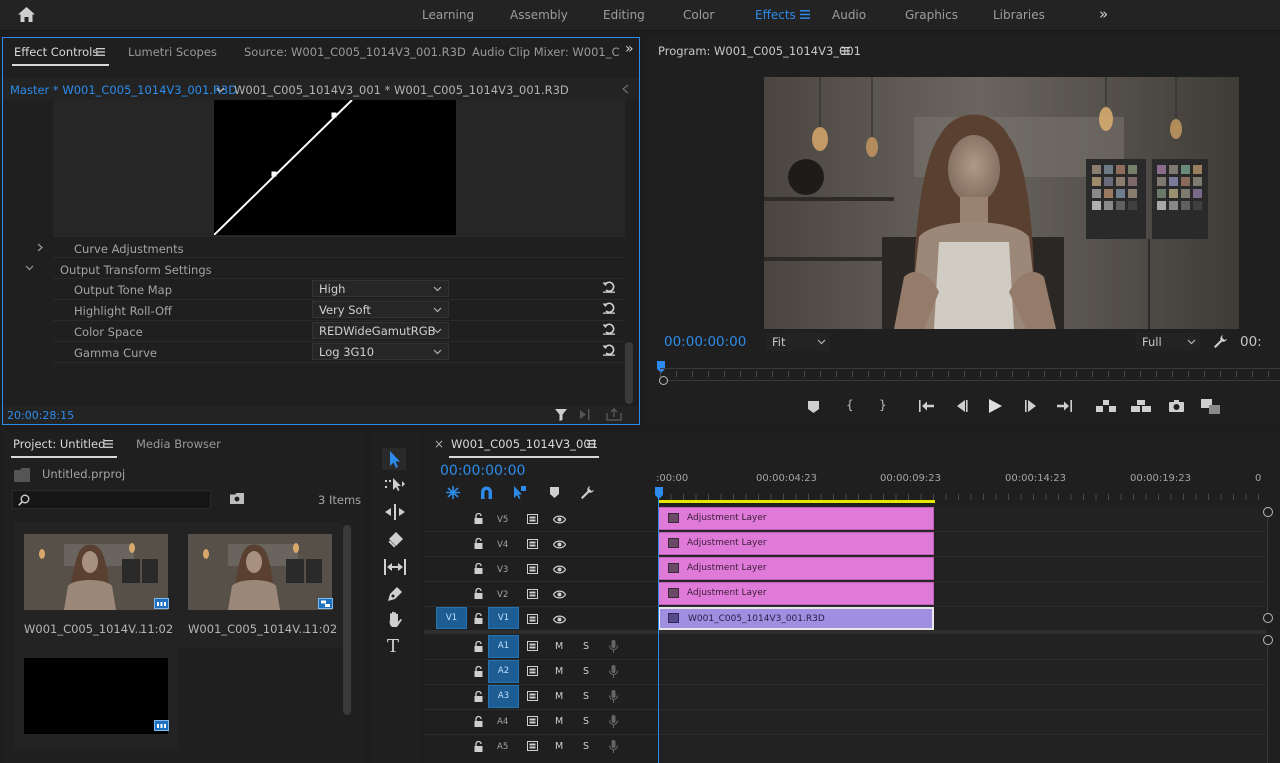  I want to click on razor-tool-icon, so click(395, 540).